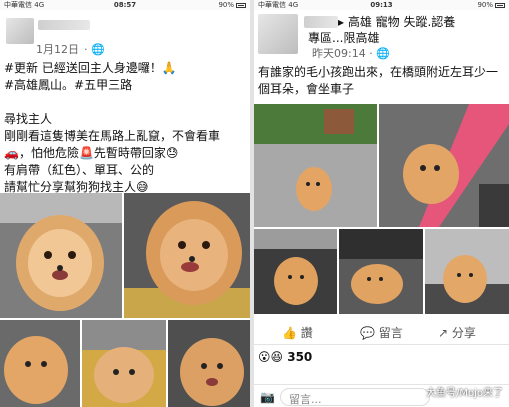 The image size is (509, 407). What do you see at coordinates (28, 119) in the screenshot?
I see `post-line: 尋找主人` at bounding box center [28, 119].